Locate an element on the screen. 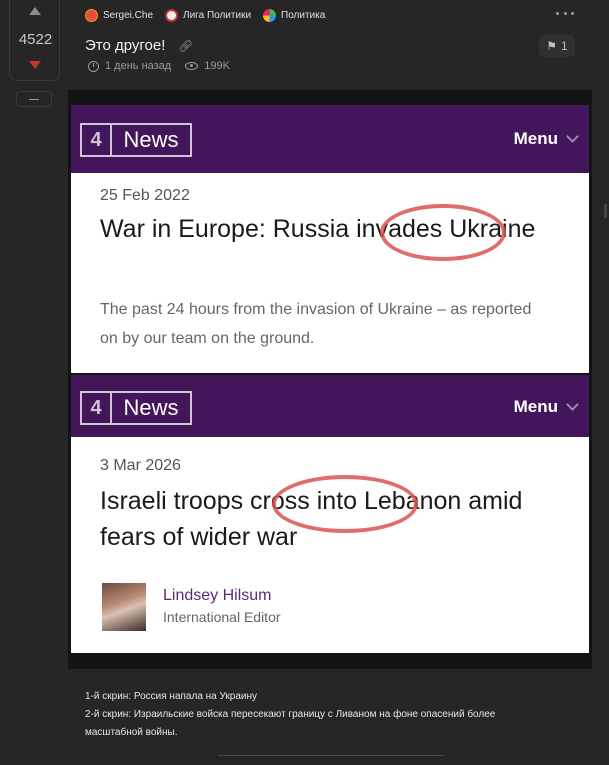  article-date: 25 Feb 2022 is located at coordinates (145, 195).